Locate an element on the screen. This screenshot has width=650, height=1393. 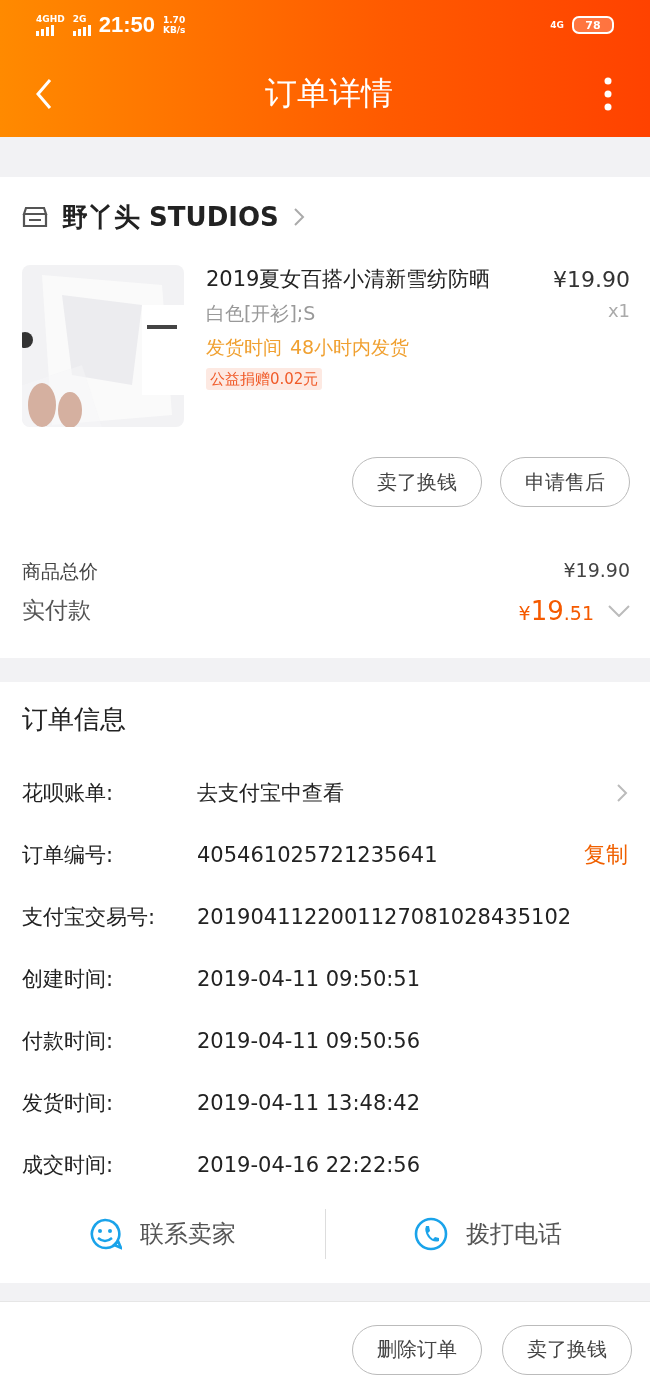
page-title: 订单详情 is located at coordinates (329, 93).